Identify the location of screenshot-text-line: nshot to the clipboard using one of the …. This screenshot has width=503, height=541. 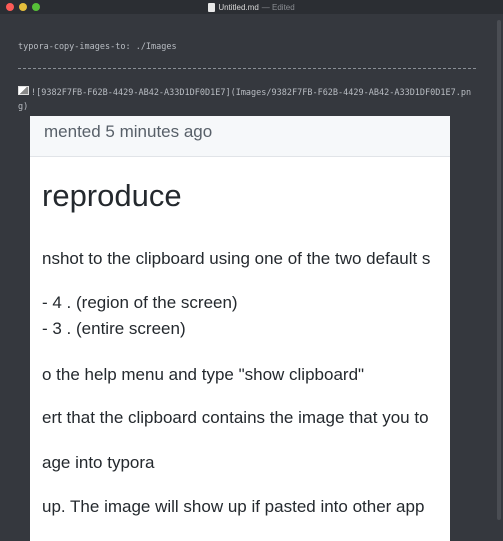
(236, 258).